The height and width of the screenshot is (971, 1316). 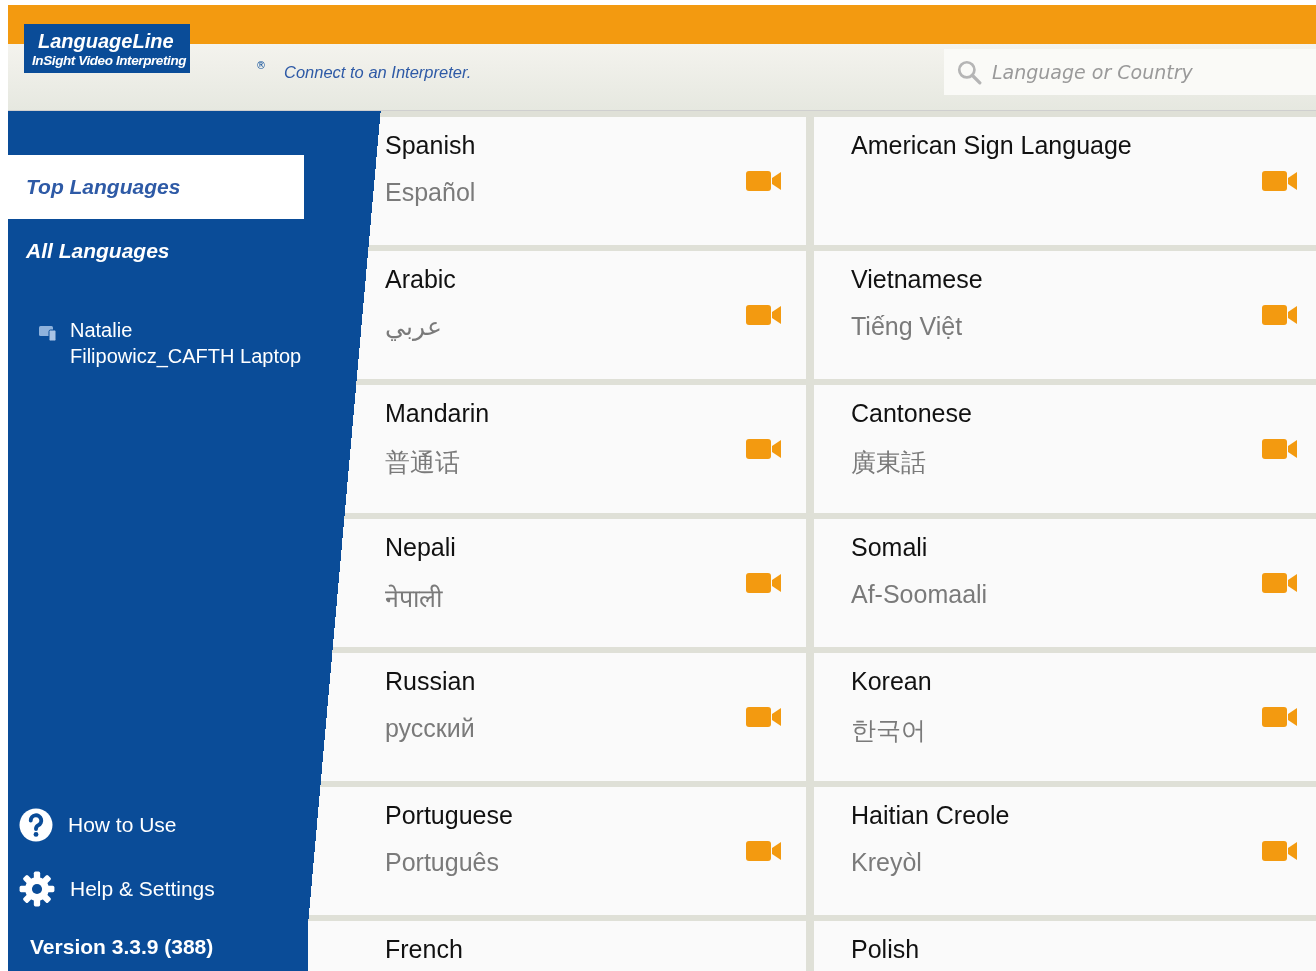 I want to click on sidebar-link: How to Use, so click(x=92, y=825).